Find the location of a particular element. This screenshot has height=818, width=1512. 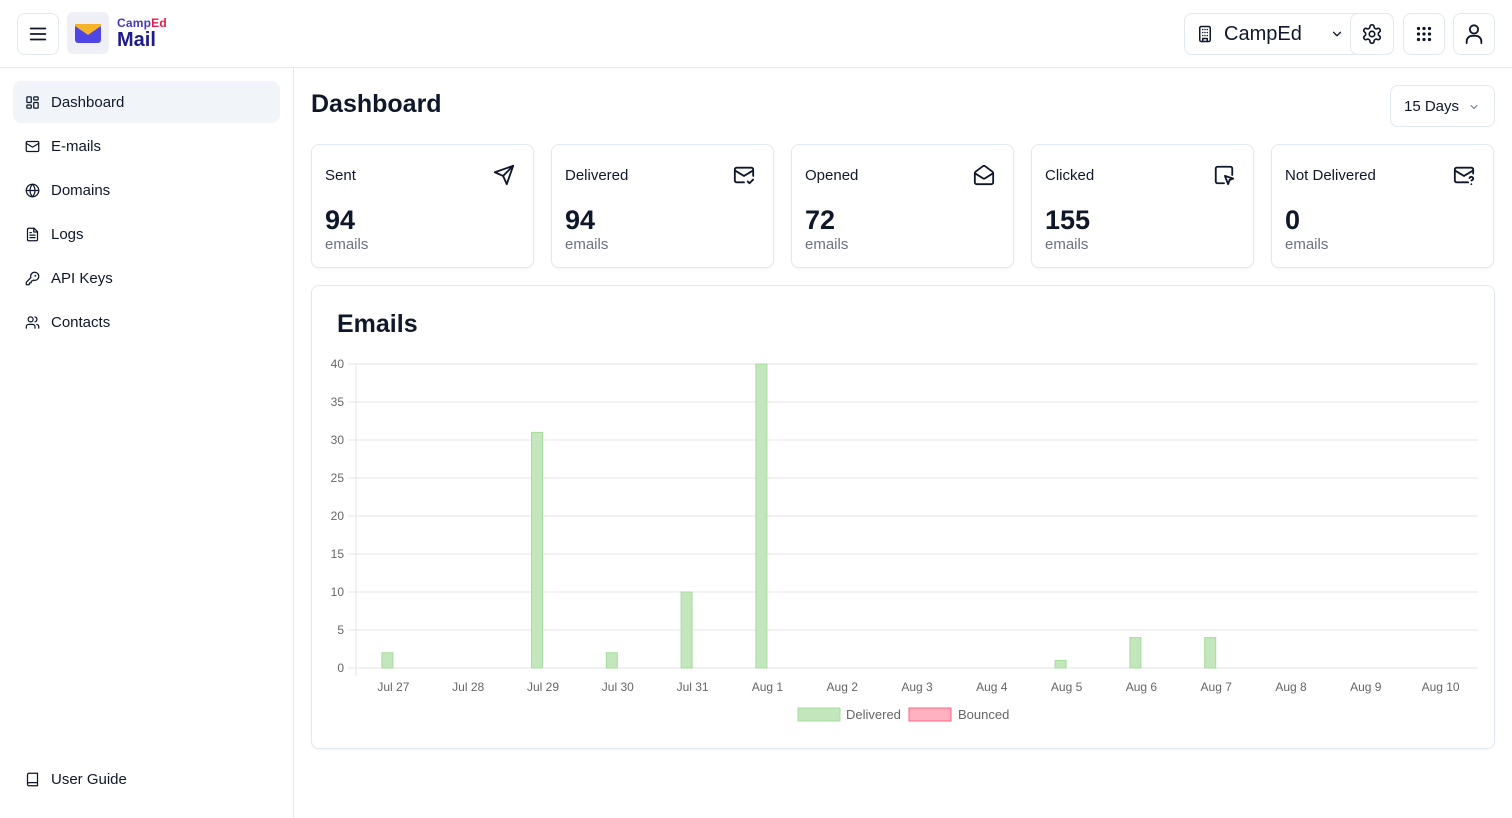

stat-title: Not Delivered is located at coordinates (1330, 175).